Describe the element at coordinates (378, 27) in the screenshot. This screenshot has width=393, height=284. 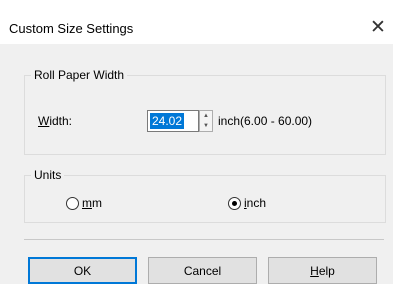
I see `close-icon: ✕` at that location.